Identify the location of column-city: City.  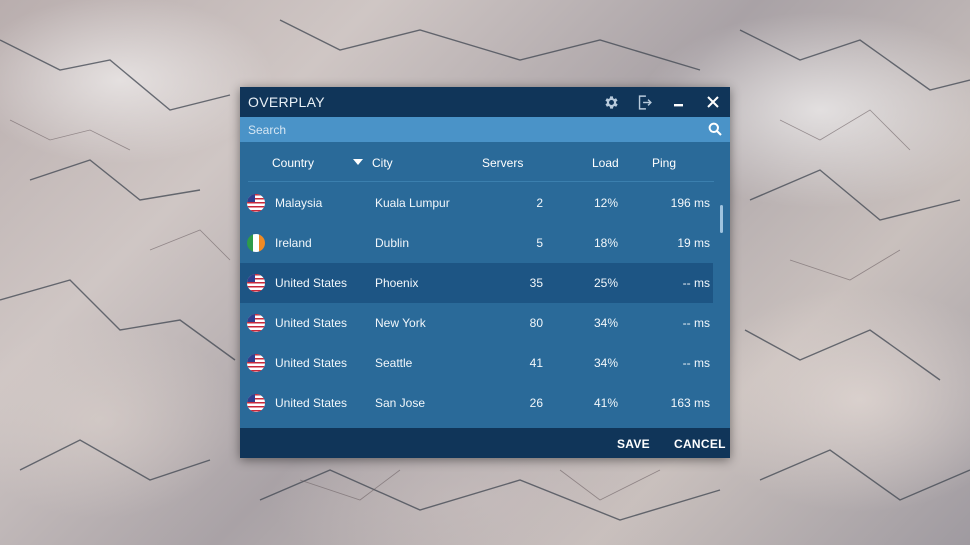
(382, 163).